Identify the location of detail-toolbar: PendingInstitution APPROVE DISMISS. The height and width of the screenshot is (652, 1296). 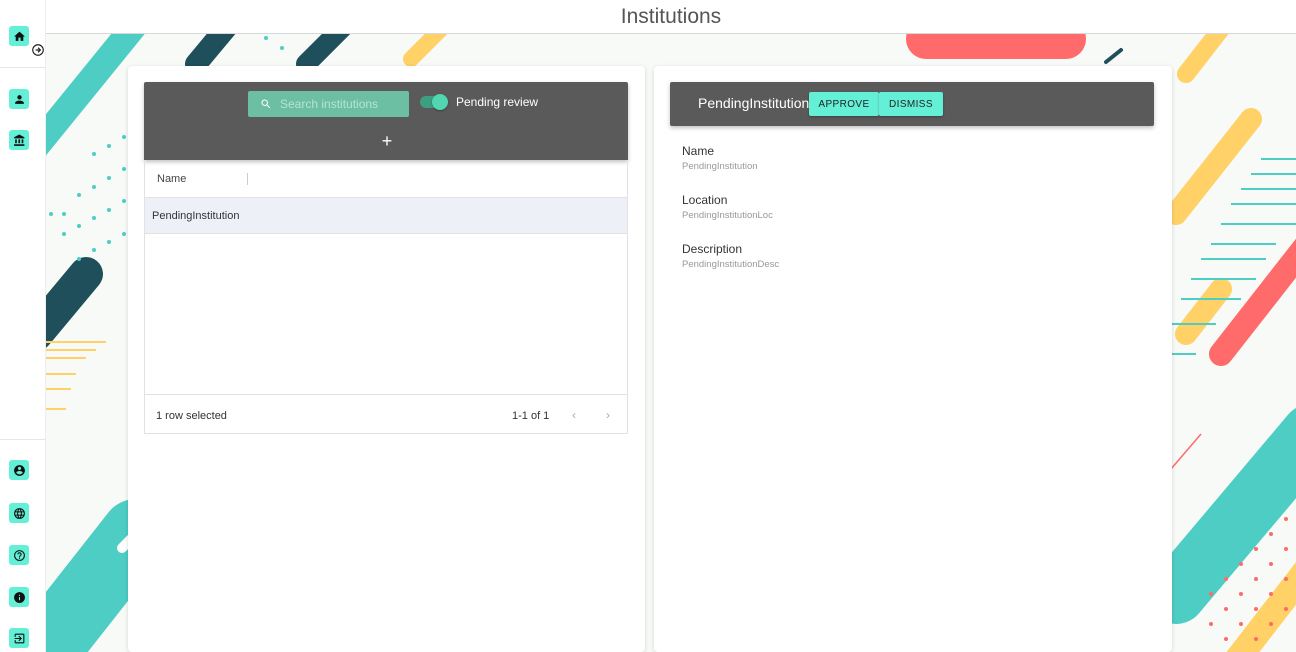
(912, 104).